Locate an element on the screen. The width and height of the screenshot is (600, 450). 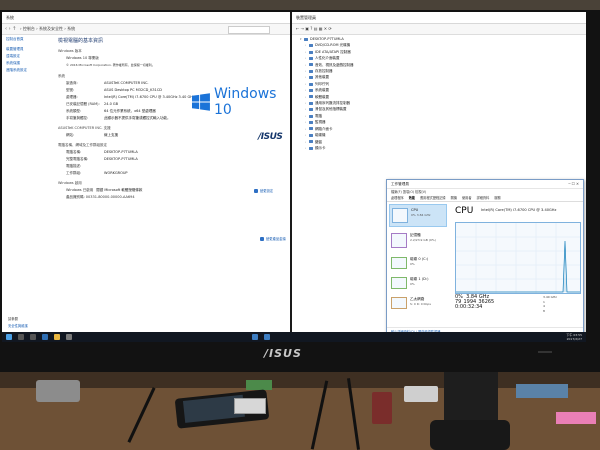
perf-item-cpu: CPU 0% 3.84 GHz is located at coordinates (418, 215).